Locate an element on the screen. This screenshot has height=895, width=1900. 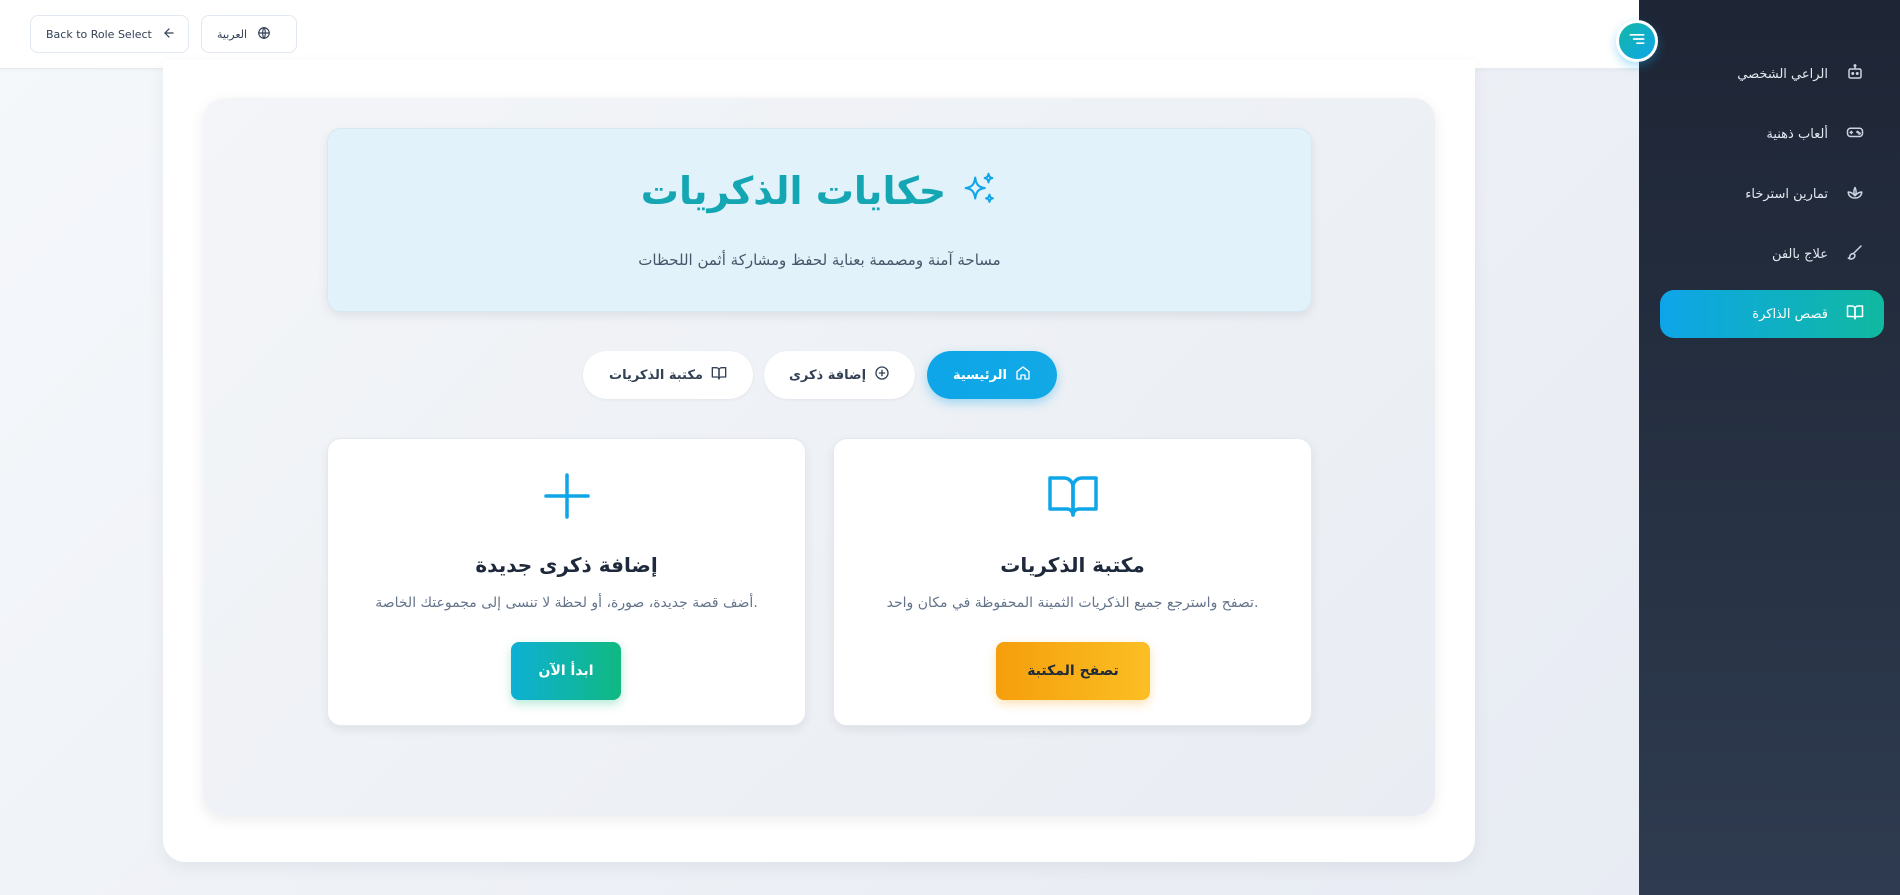
lotus-icon is located at coordinates (1855, 194).